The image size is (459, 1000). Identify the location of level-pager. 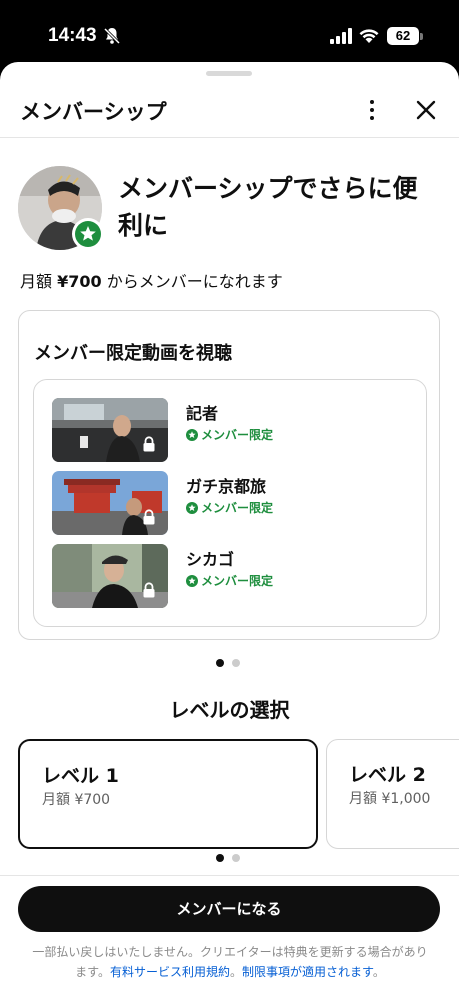
(228, 858).